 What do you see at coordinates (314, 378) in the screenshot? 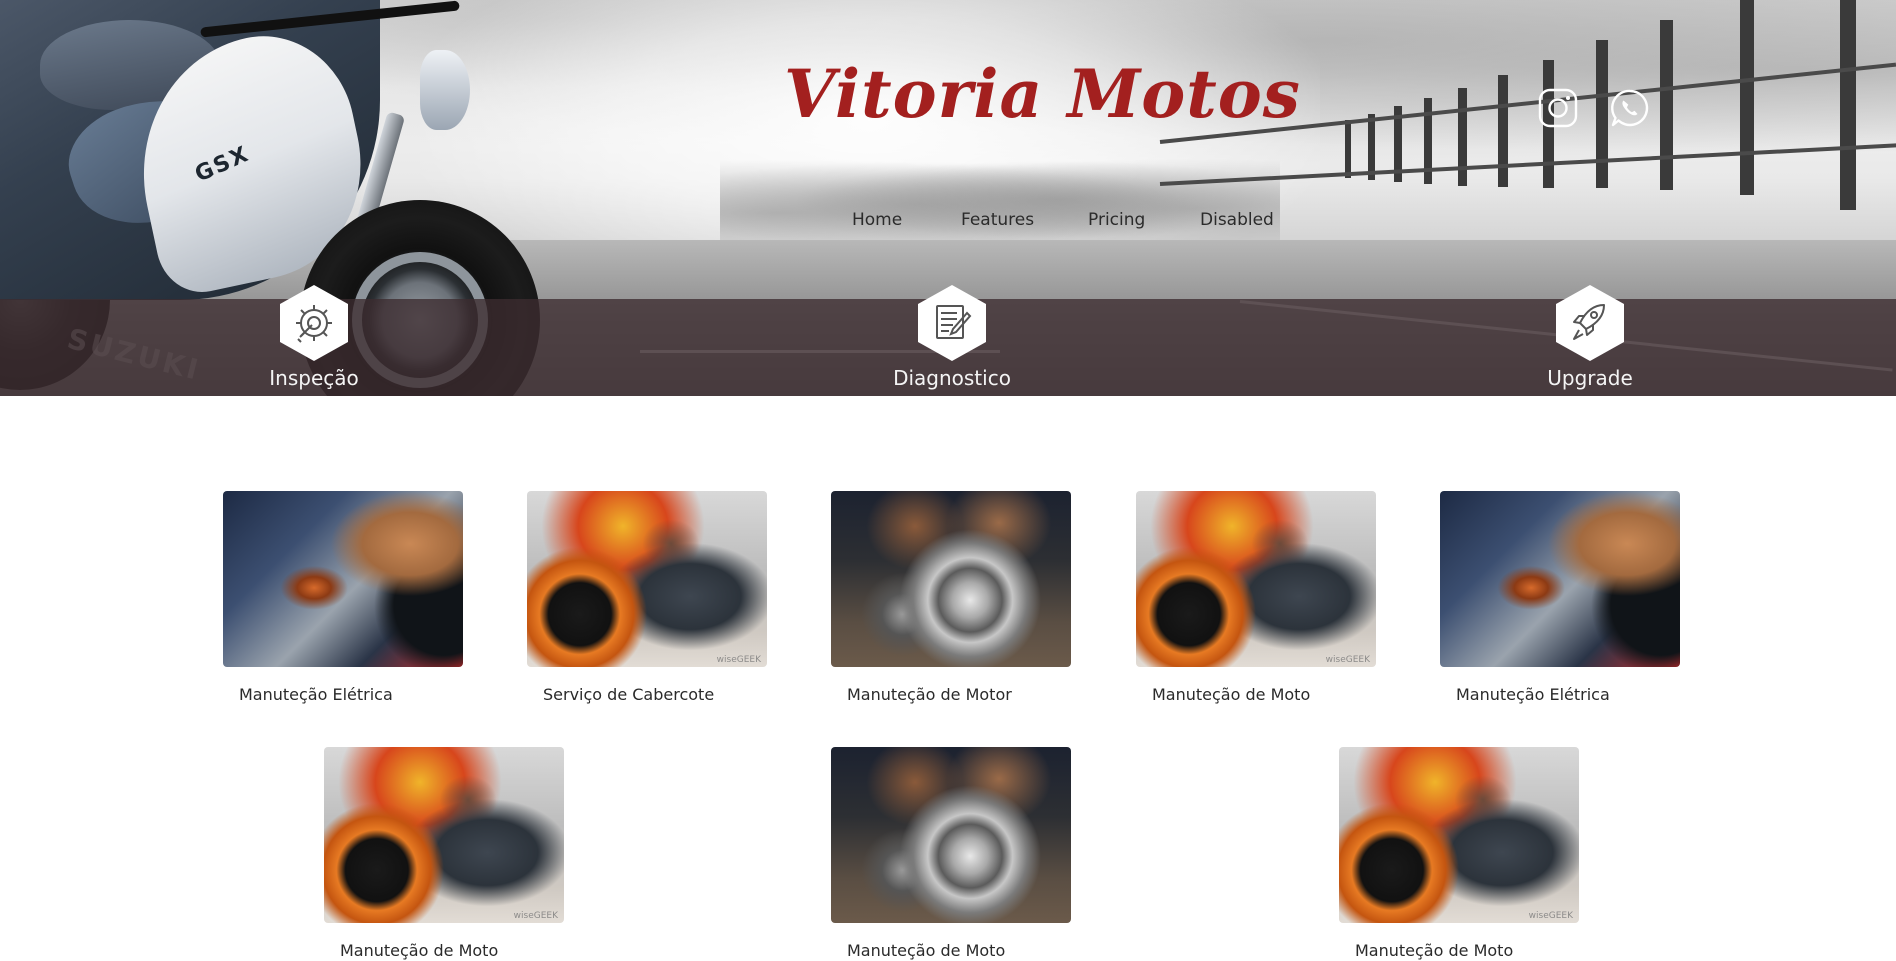
I see `feature-label: Inspeção` at bounding box center [314, 378].